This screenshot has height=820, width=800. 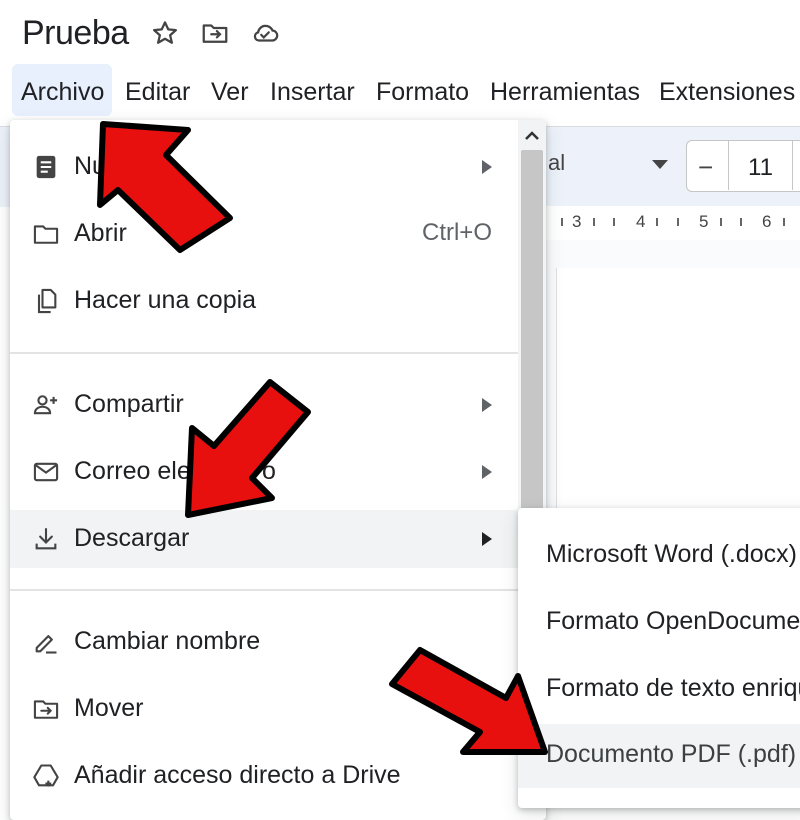 What do you see at coordinates (62, 92) in the screenshot?
I see `menu-archivo: Archivo` at bounding box center [62, 92].